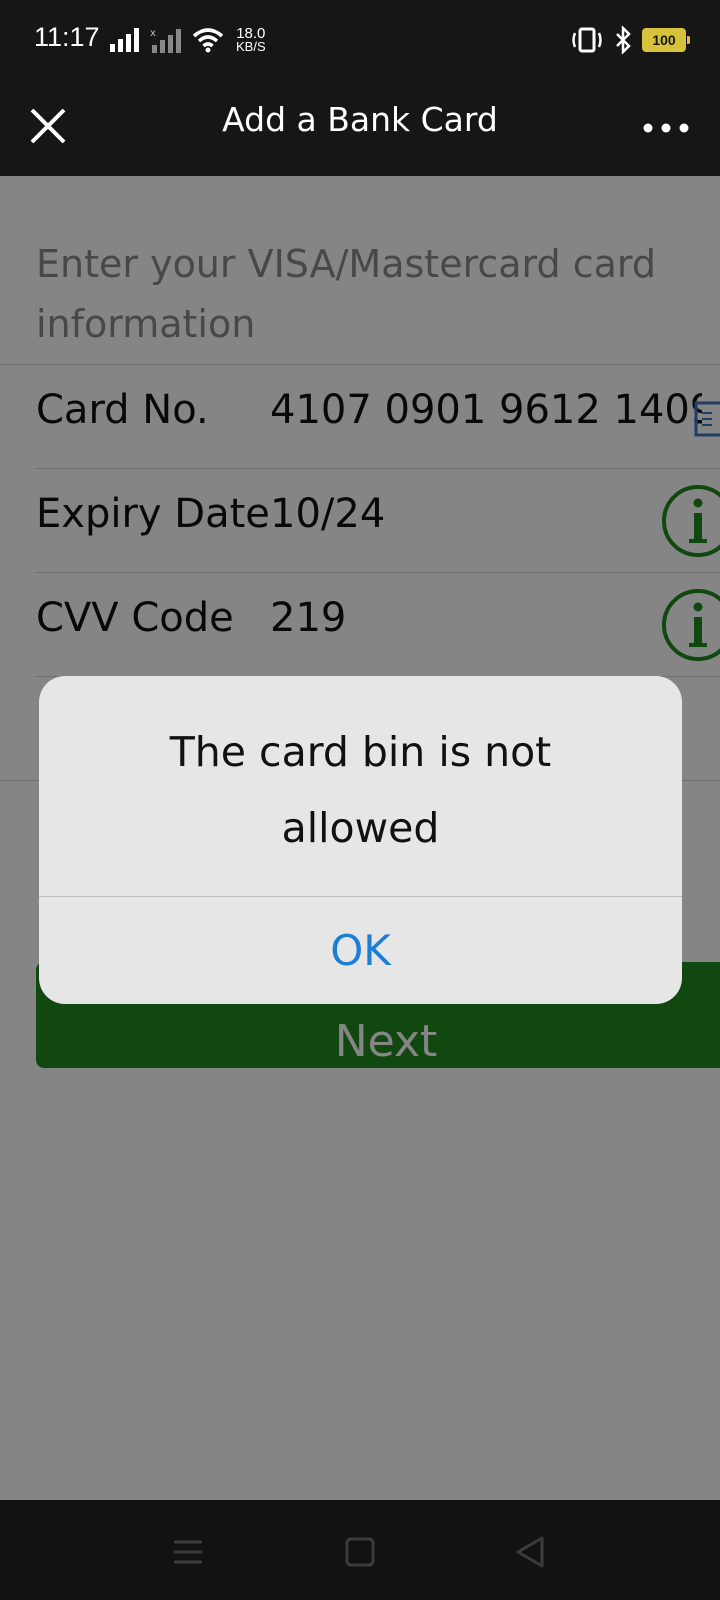 The image size is (720, 1600). Describe the element at coordinates (165, 40) in the screenshot. I see `signal-no-service-icon: x` at that location.